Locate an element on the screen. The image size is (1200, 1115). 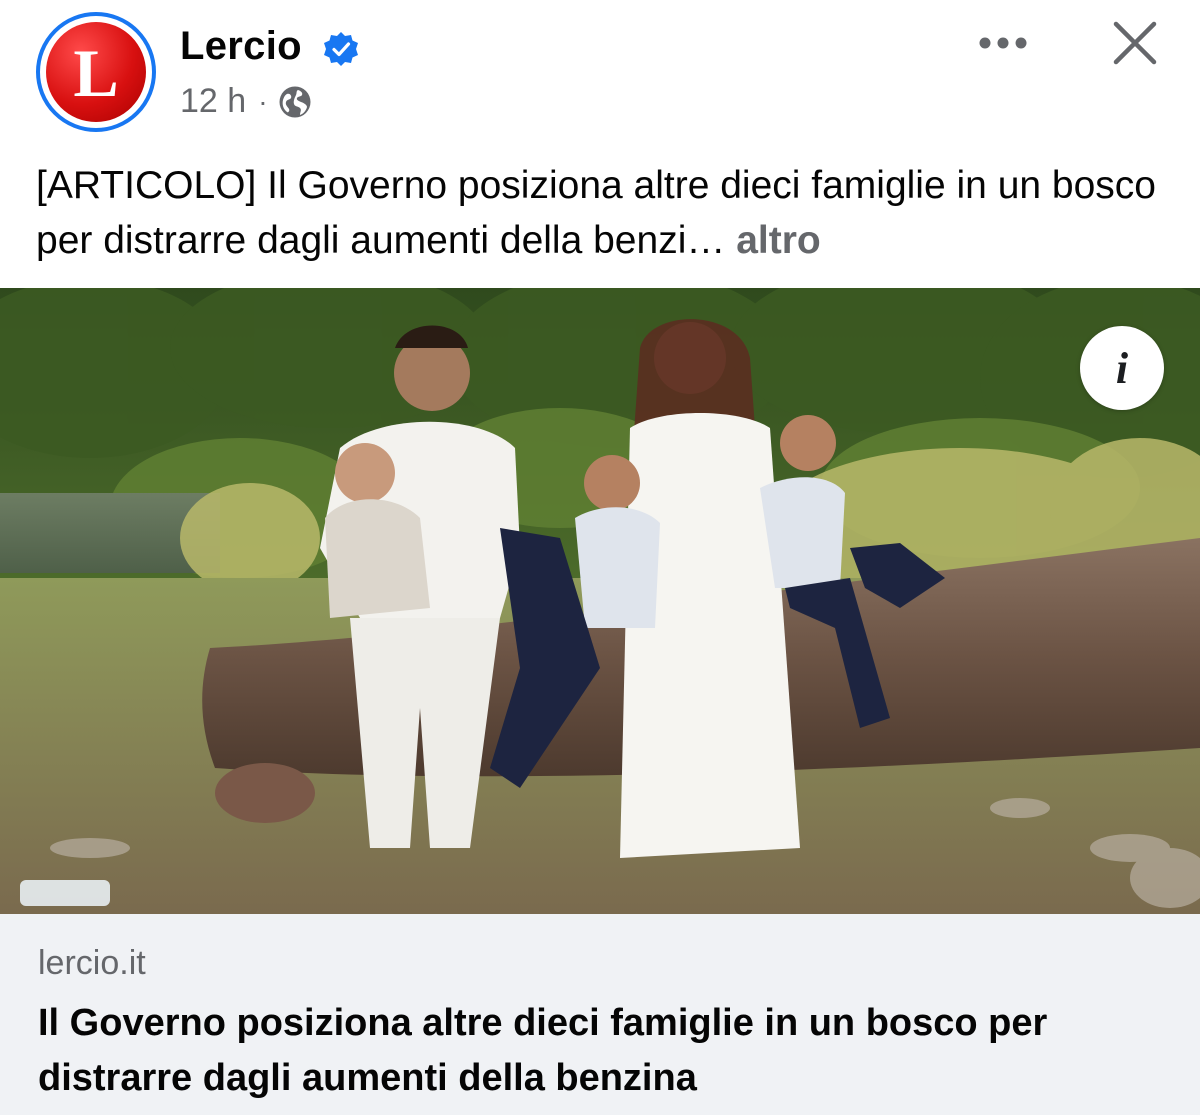
page-avatar: L is located at coordinates (96, 72).